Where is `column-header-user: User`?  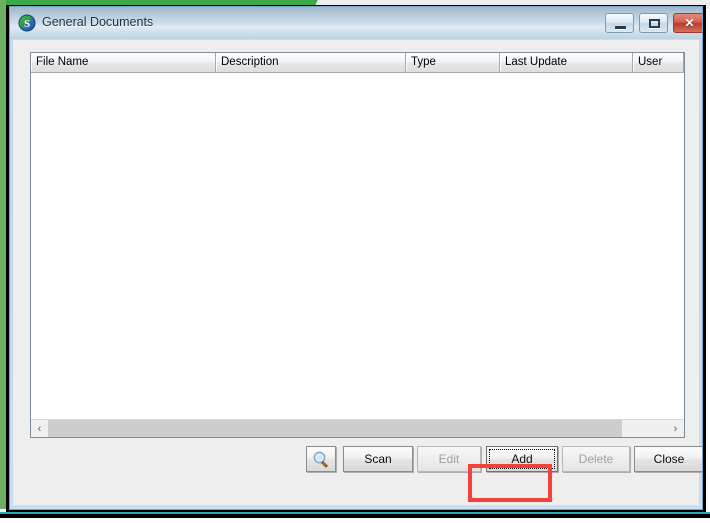
column-header-user: User is located at coordinates (658, 62).